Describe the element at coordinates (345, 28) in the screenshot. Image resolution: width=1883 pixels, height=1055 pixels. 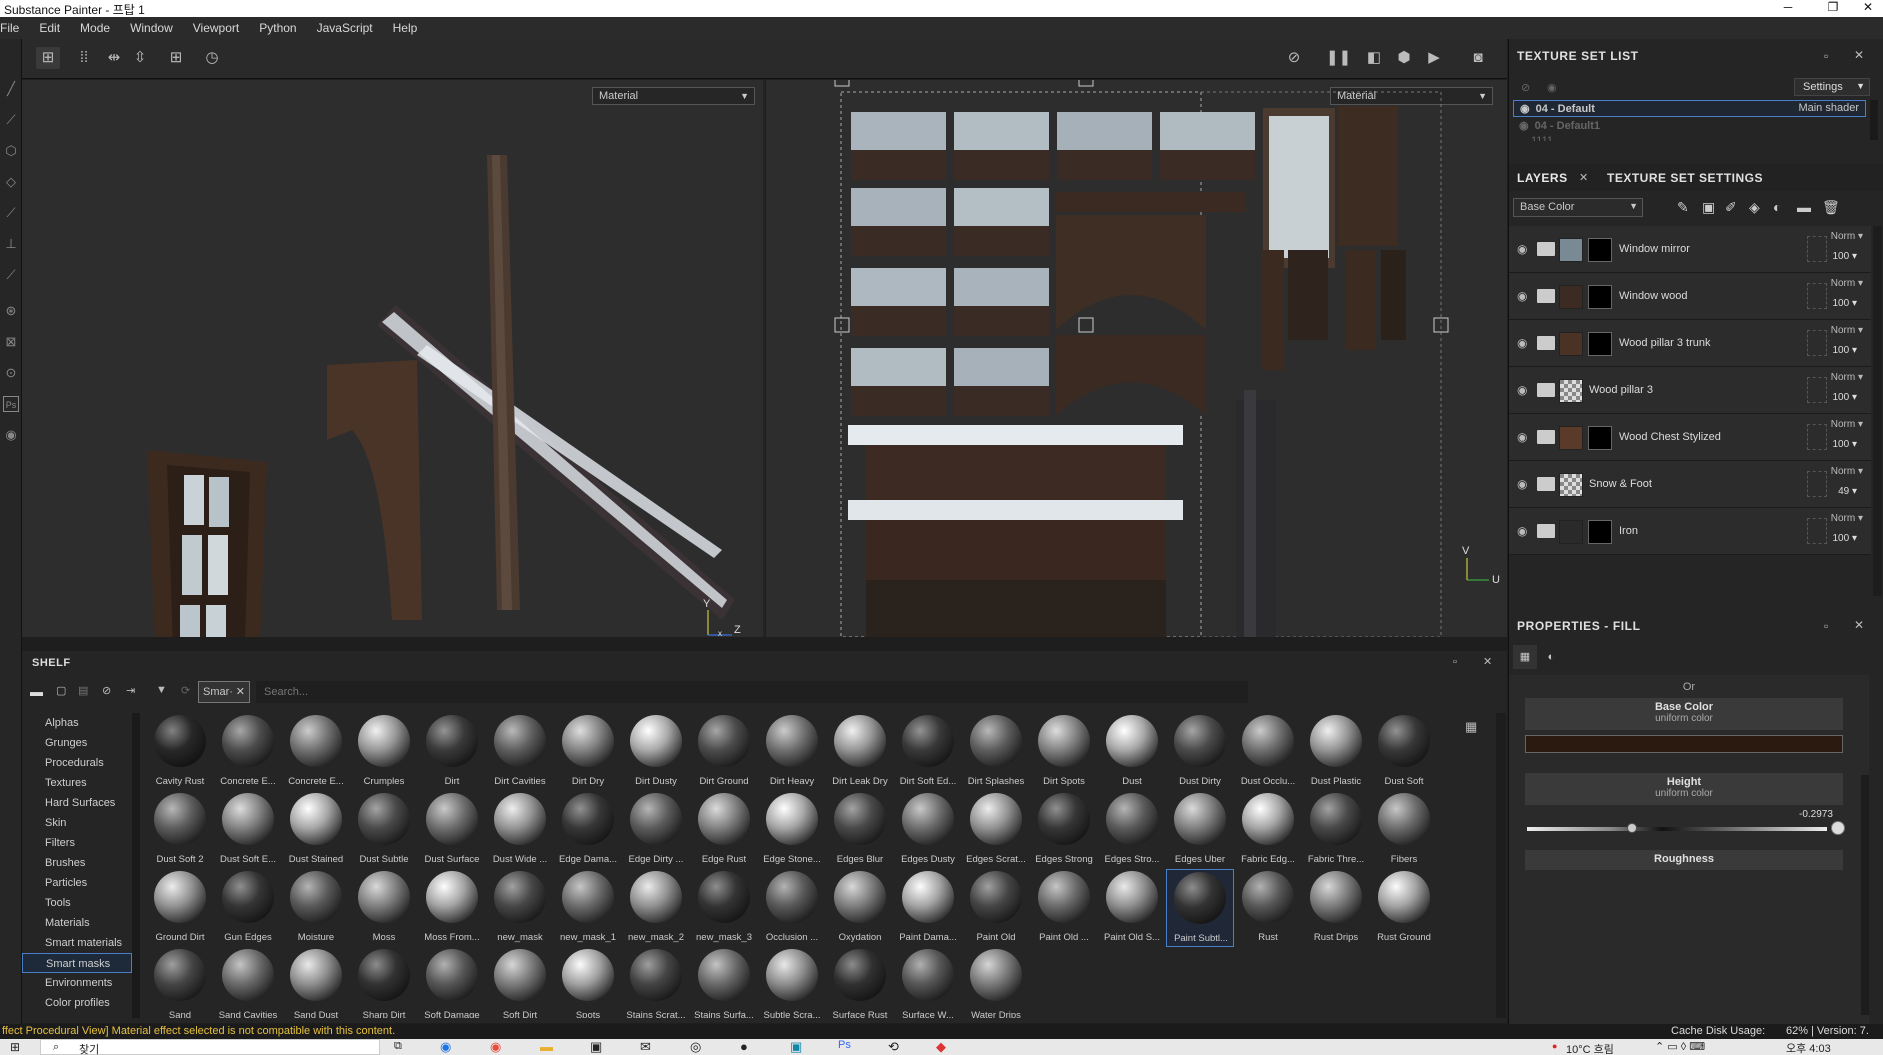
I see `menu-javascript: JavaScript` at that location.